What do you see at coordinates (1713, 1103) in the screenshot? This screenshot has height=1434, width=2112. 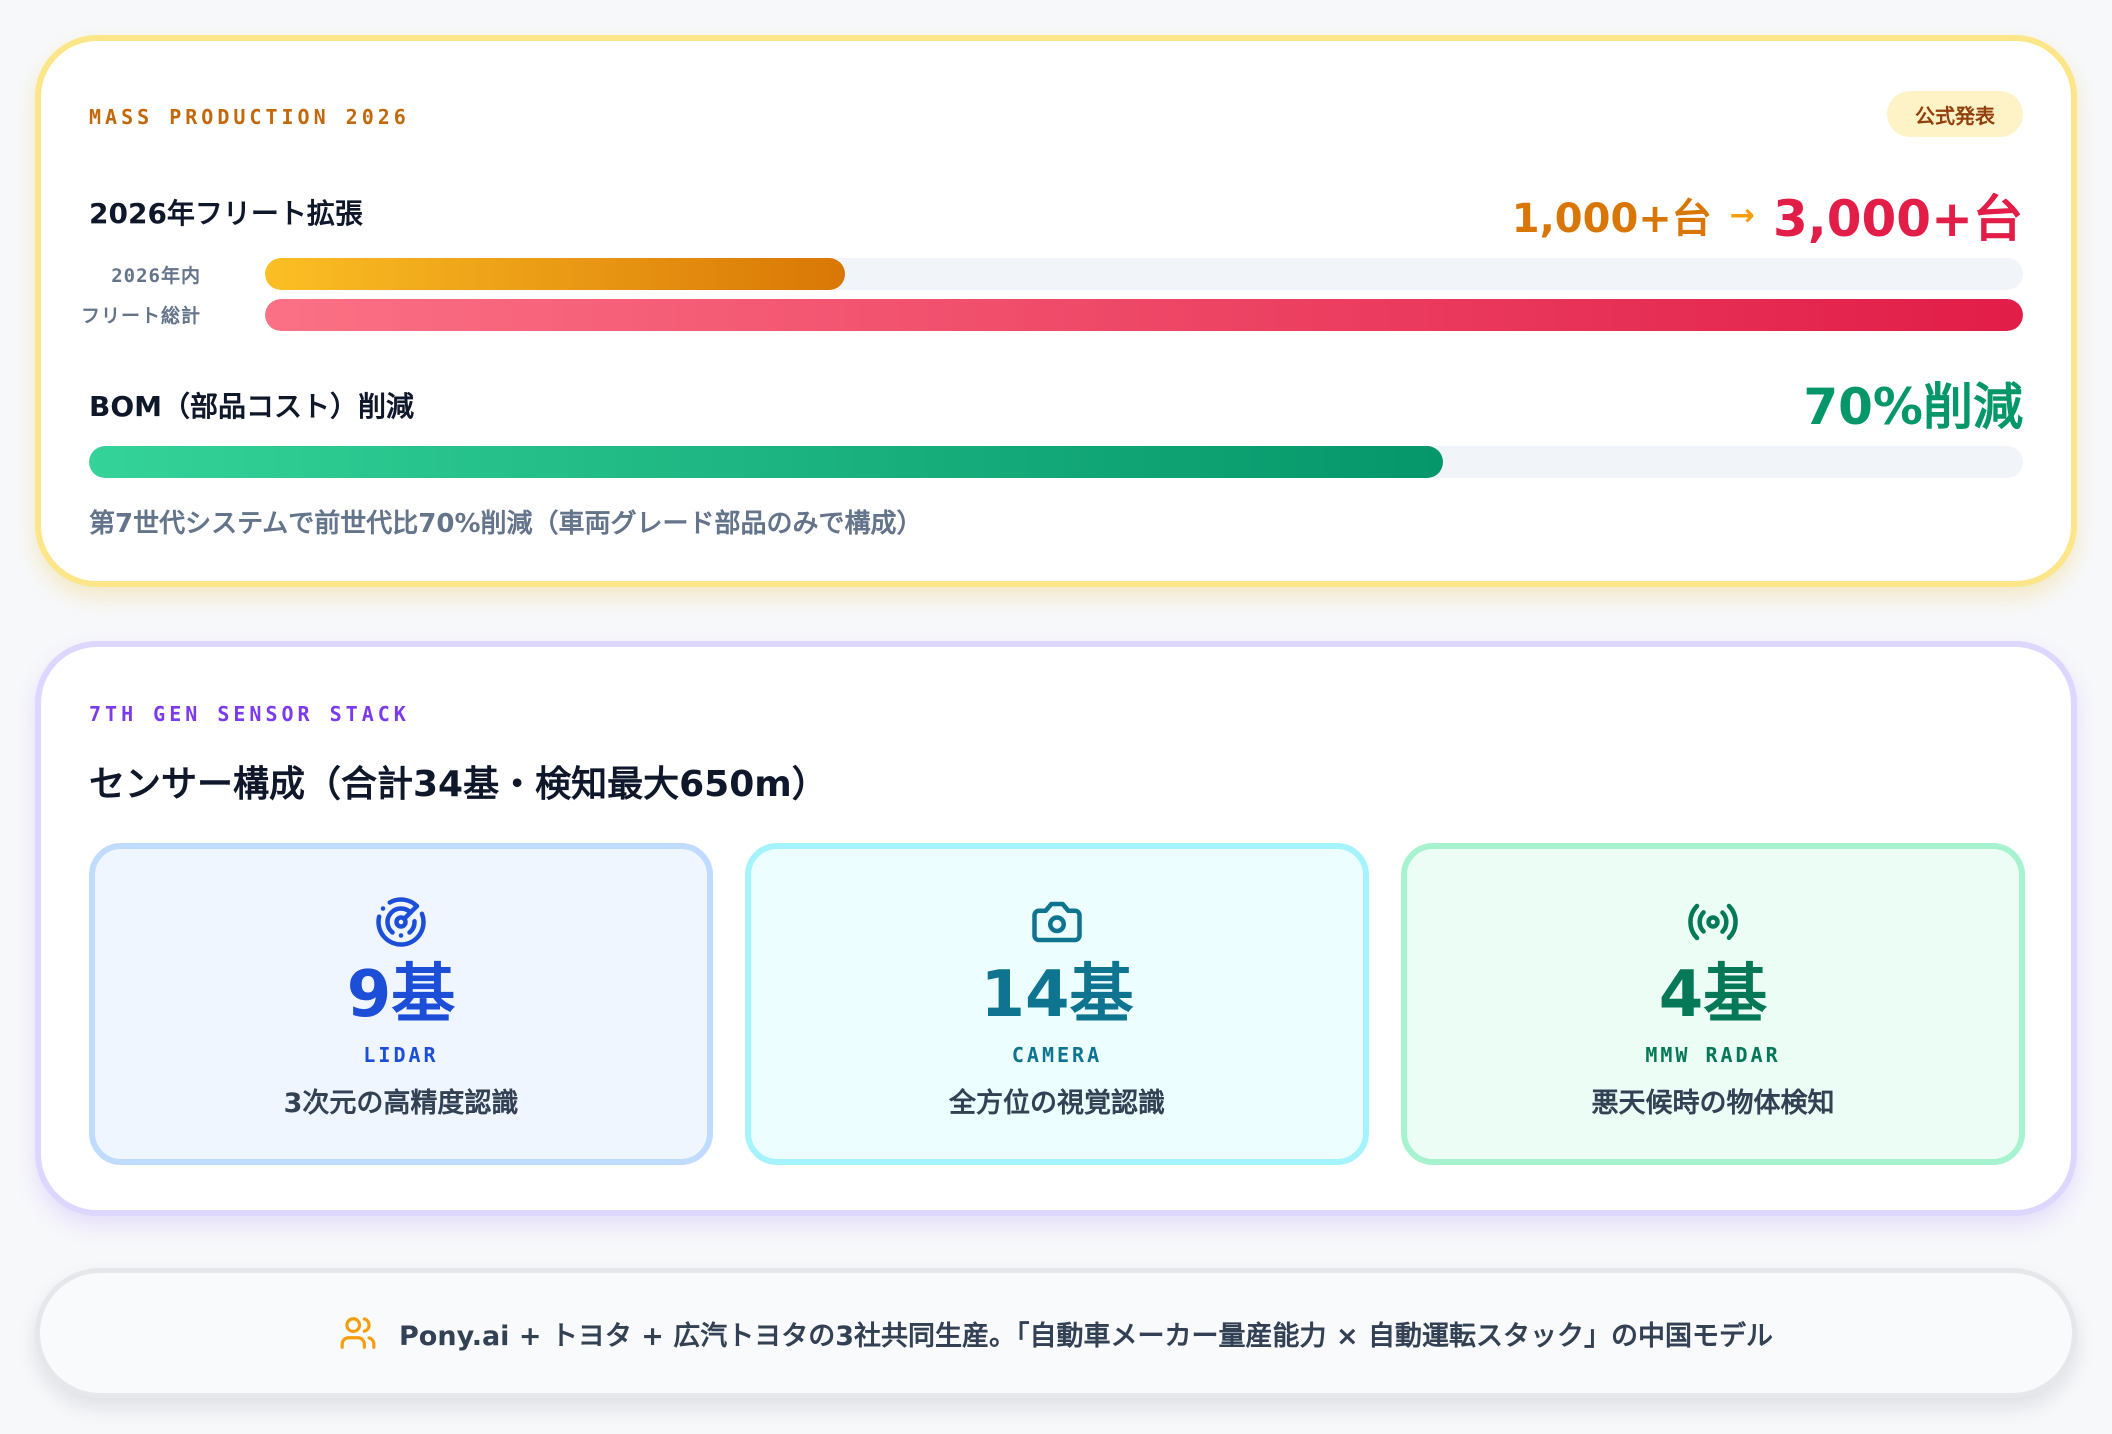 I see `radar-description: 悪天候時の物体検知` at bounding box center [1713, 1103].